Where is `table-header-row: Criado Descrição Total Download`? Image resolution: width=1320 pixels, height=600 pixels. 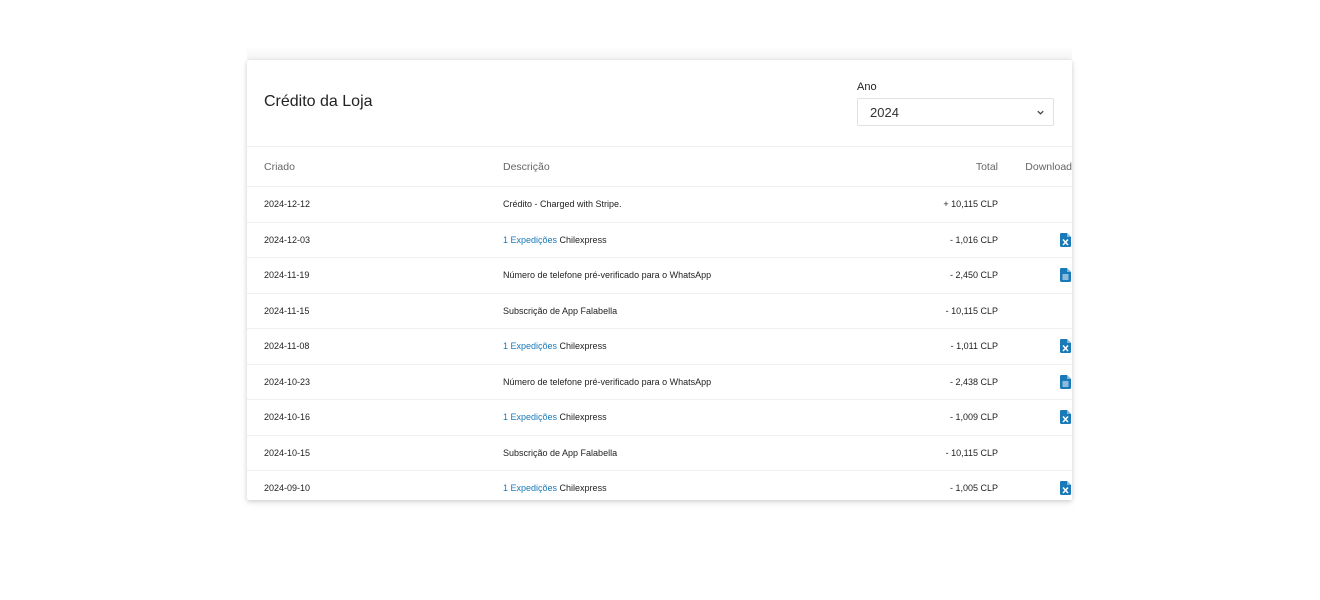 table-header-row: Criado Descrição Total Download is located at coordinates (659, 167).